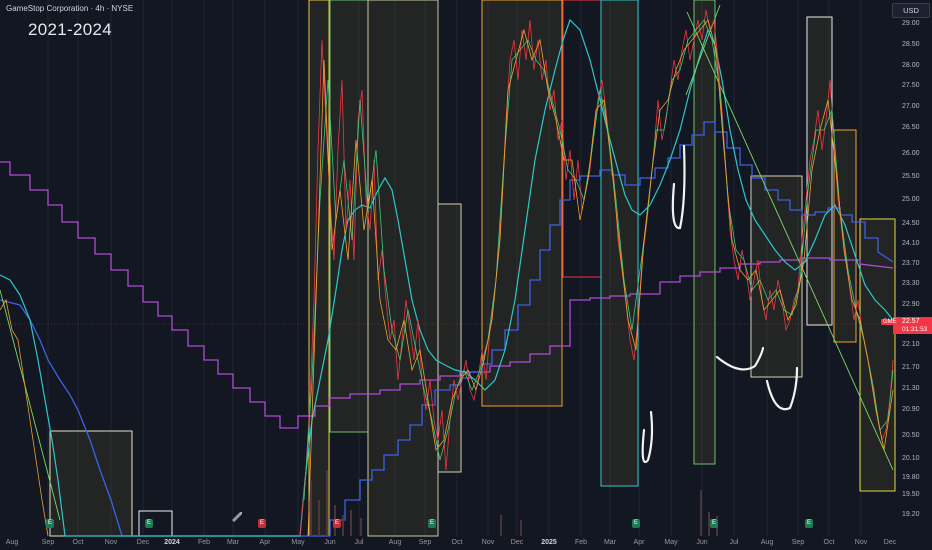 The height and width of the screenshot is (550, 932). What do you see at coordinates (69, 8) in the screenshot?
I see `symbol-title: GameStop Corporation · 4h · NYSE` at bounding box center [69, 8].